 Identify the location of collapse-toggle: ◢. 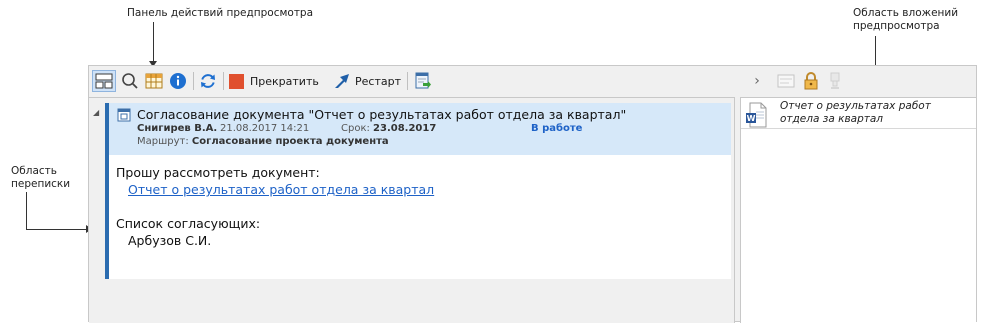
(96, 112).